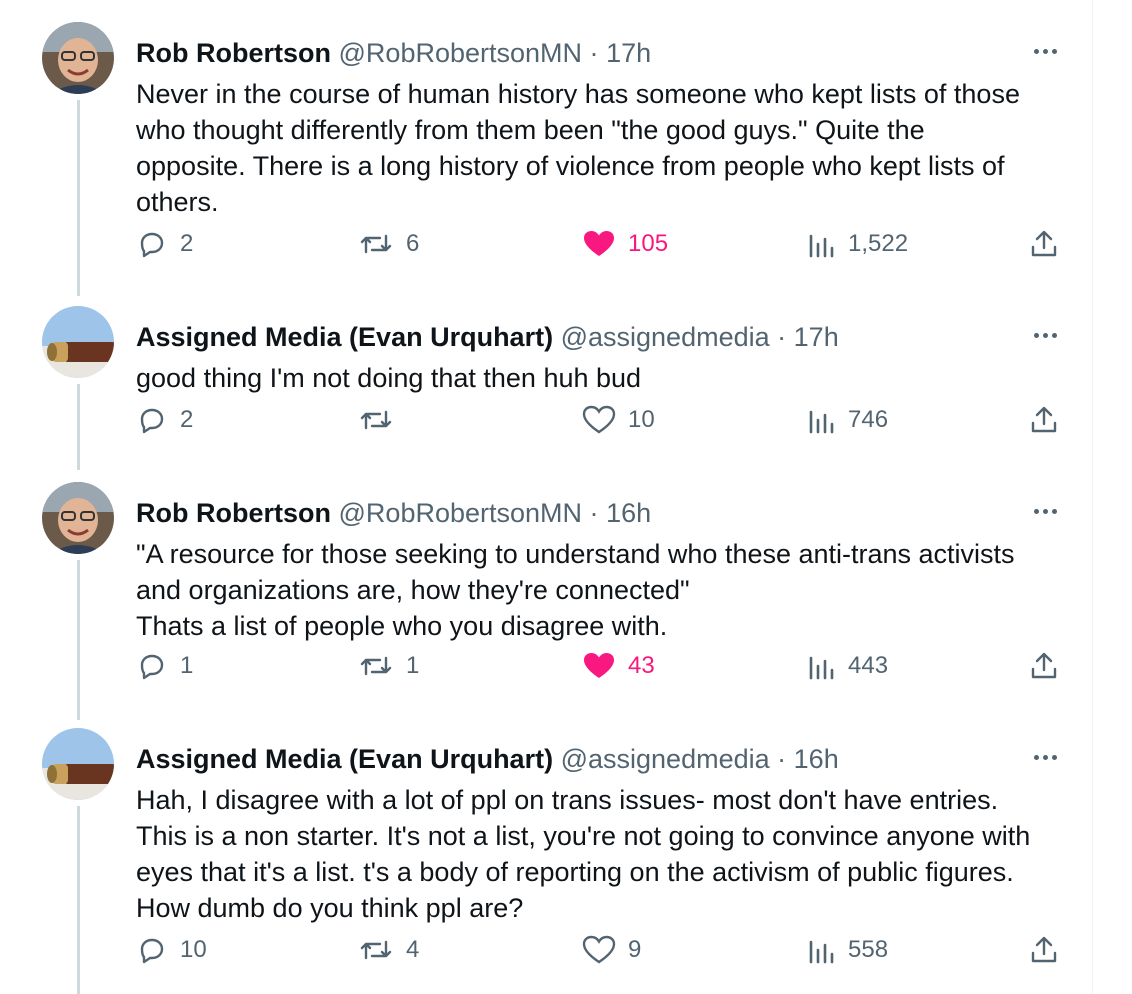 This screenshot has height=994, width=1132. Describe the element at coordinates (1092, 497) in the screenshot. I see `timeline-border` at that location.